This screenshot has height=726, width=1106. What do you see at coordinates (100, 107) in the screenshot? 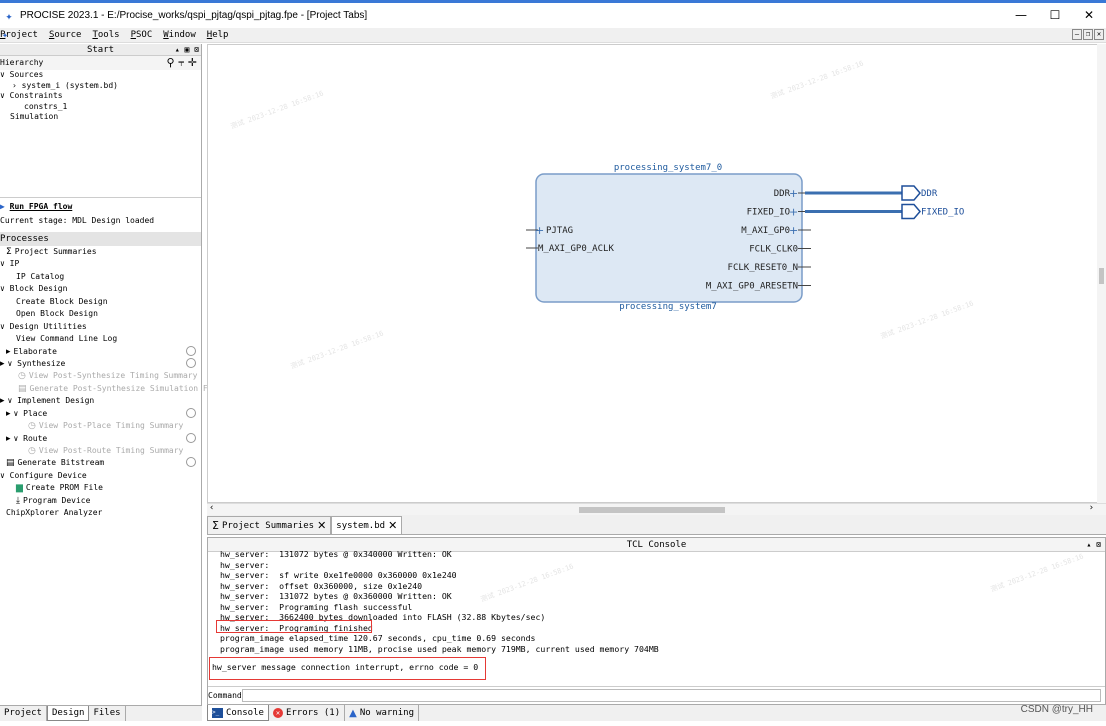
I see `tree-item: constrs_1` at bounding box center [100, 107].